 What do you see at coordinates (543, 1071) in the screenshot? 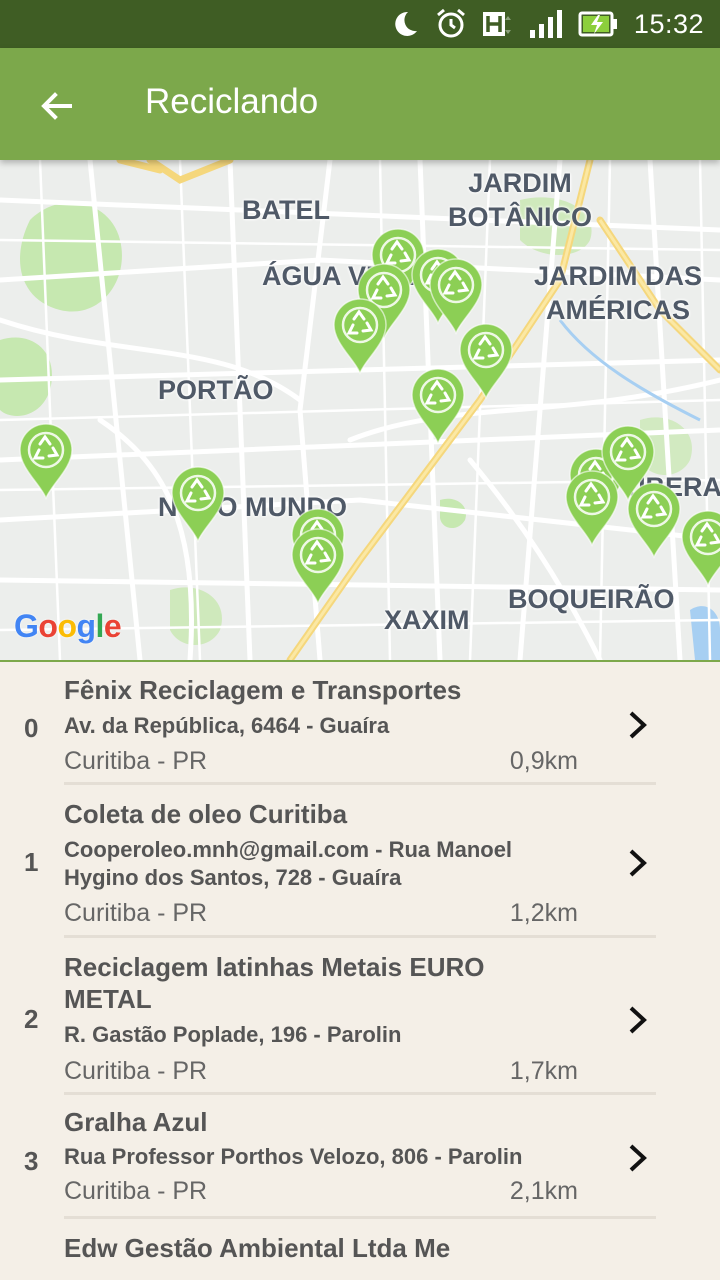
I see `item-distance: 1,7km` at bounding box center [543, 1071].